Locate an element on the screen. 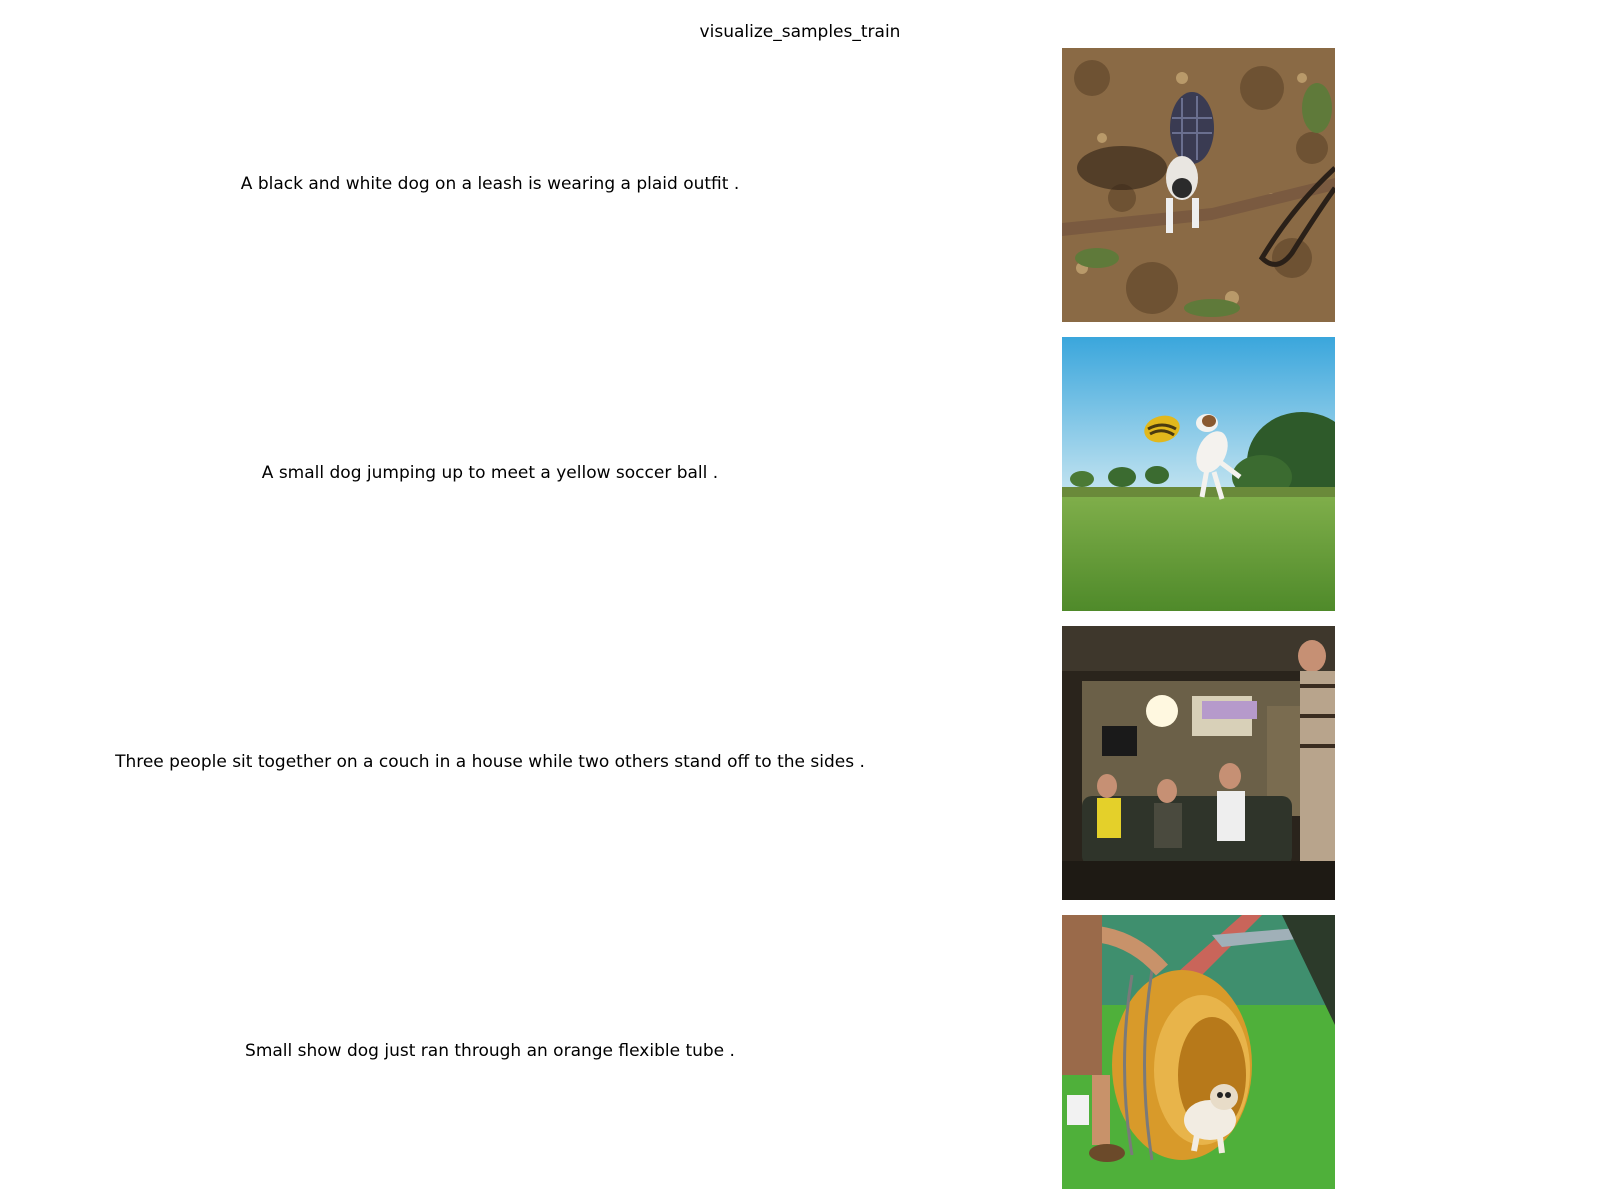 The width and height of the screenshot is (1600, 1200). people-on-couch-photo-icon is located at coordinates (1198, 763).